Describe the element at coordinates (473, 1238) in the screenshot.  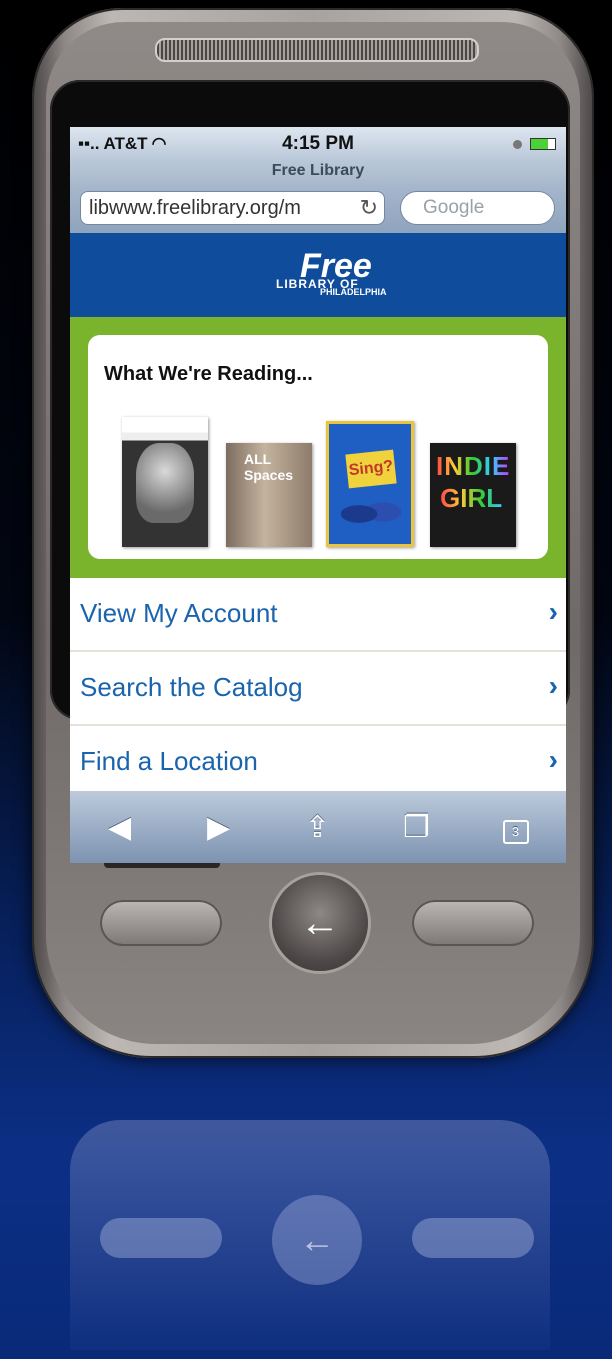
I see `reflection-end-button` at that location.